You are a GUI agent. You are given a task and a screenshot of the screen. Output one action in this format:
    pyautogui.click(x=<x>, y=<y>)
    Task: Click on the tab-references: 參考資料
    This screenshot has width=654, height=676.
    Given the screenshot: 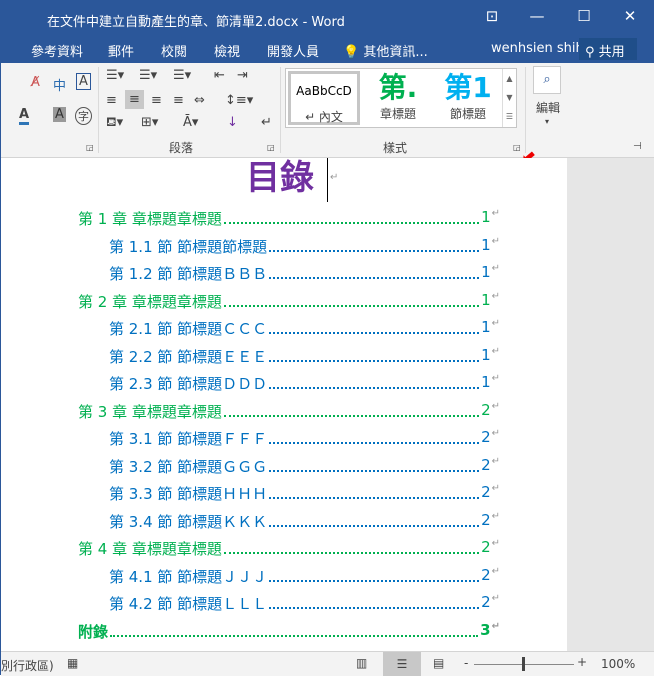 What is the action you would take?
    pyautogui.click(x=57, y=50)
    